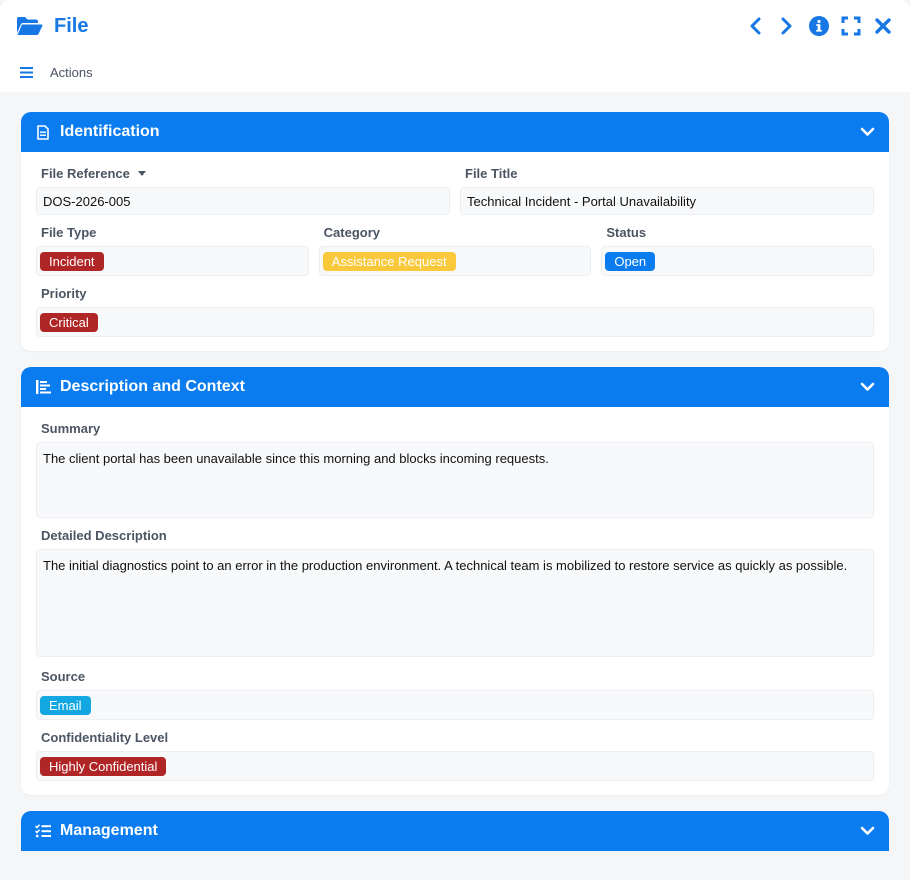 The height and width of the screenshot is (880, 910). Describe the element at coordinates (738, 261) in the screenshot. I see `status-select: Open` at that location.